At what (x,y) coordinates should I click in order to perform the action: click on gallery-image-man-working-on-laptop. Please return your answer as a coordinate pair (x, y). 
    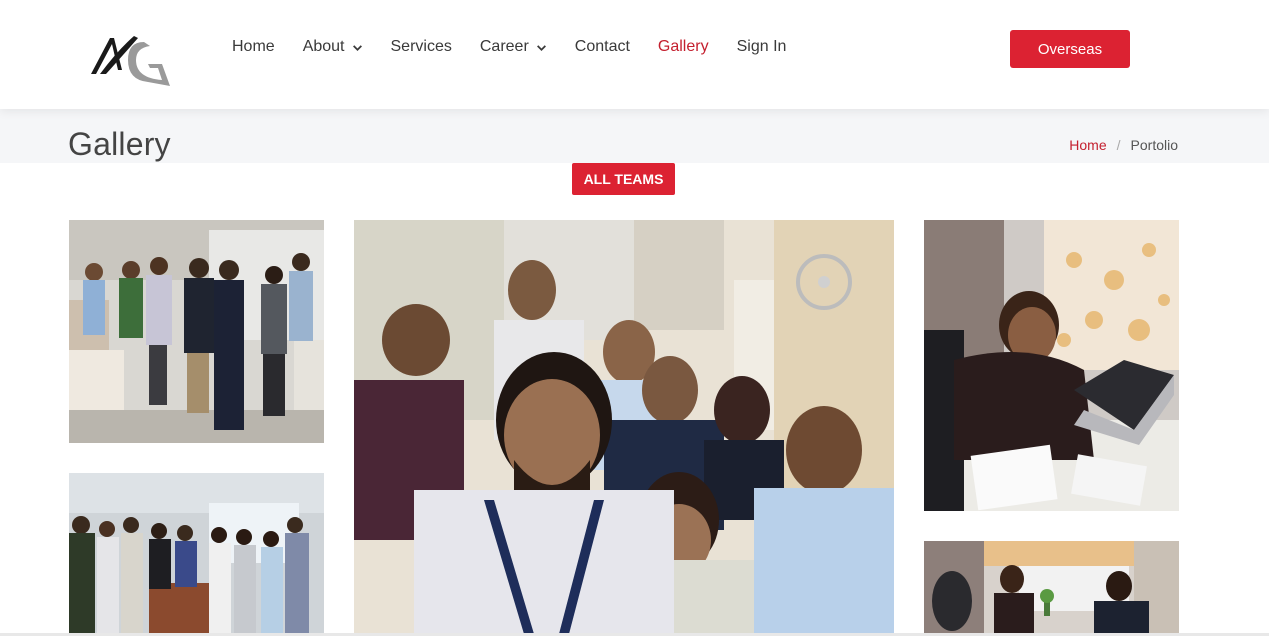
    Looking at the image, I should click on (1051, 365).